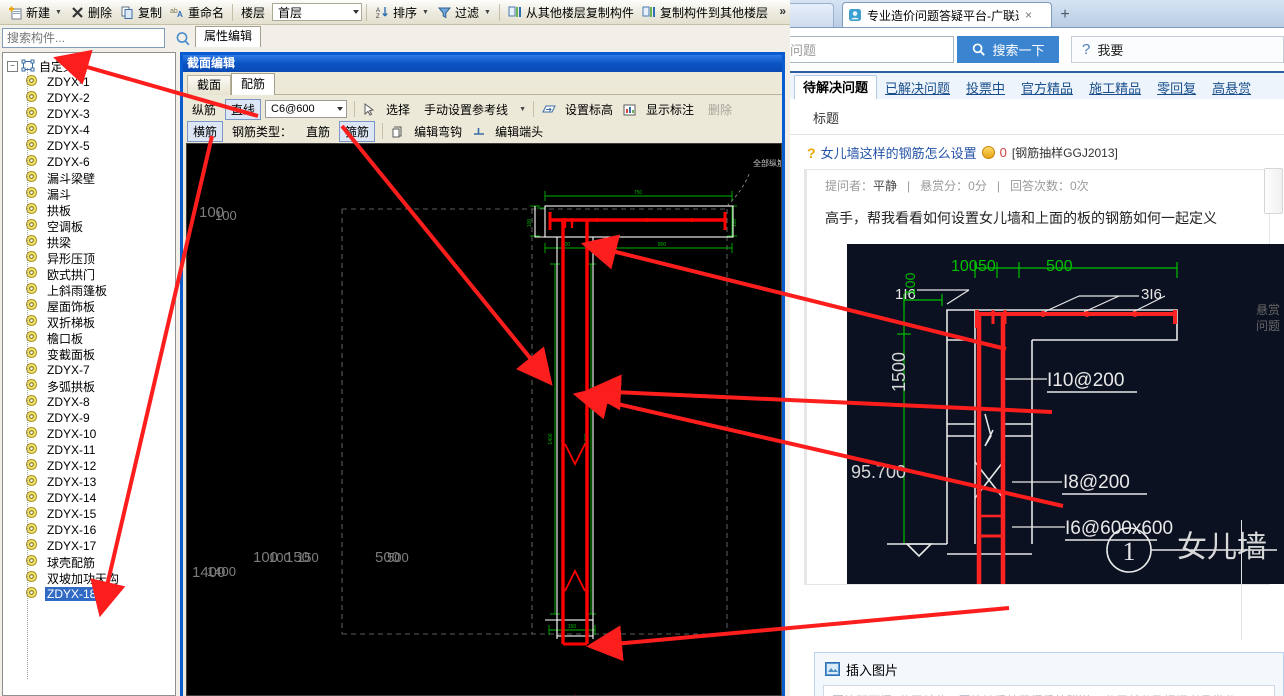 The height and width of the screenshot is (696, 1284). What do you see at coordinates (89, 338) in the screenshot?
I see `tree-item: 檐口板` at bounding box center [89, 338].